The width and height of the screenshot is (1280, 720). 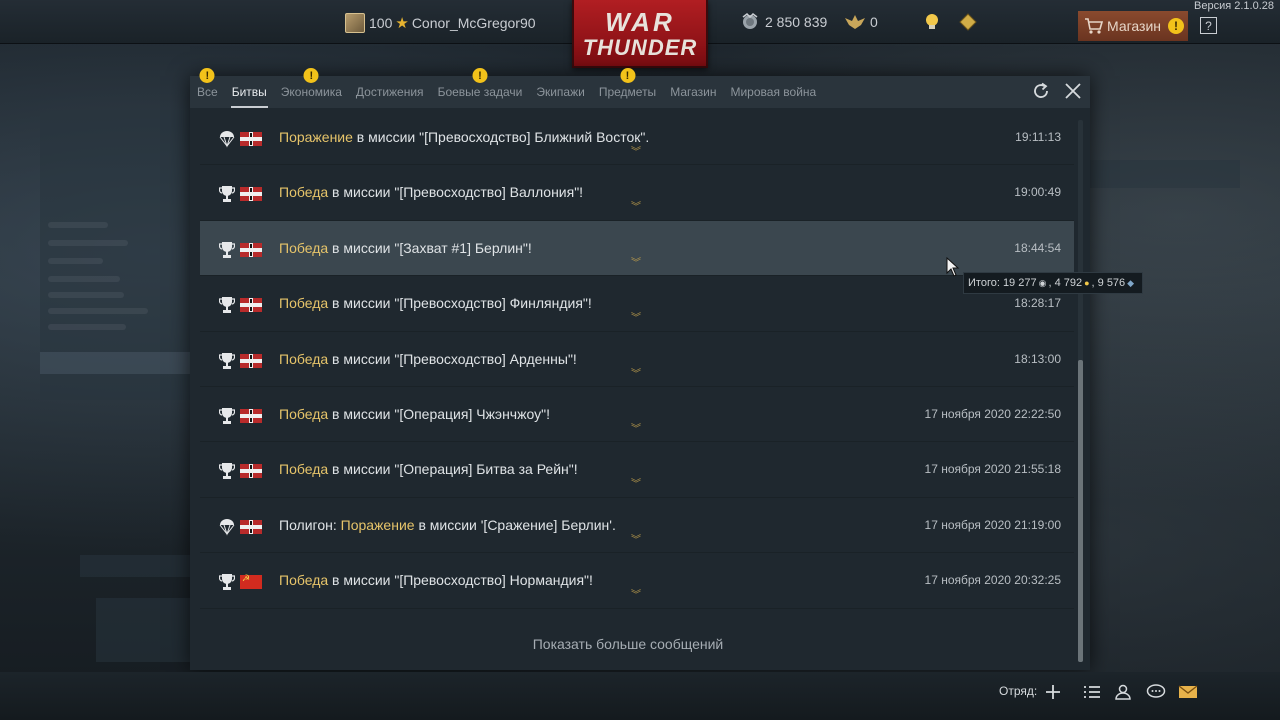 I want to click on message-time: 17 ноября 2020 21:55:18, so click(x=992, y=469).